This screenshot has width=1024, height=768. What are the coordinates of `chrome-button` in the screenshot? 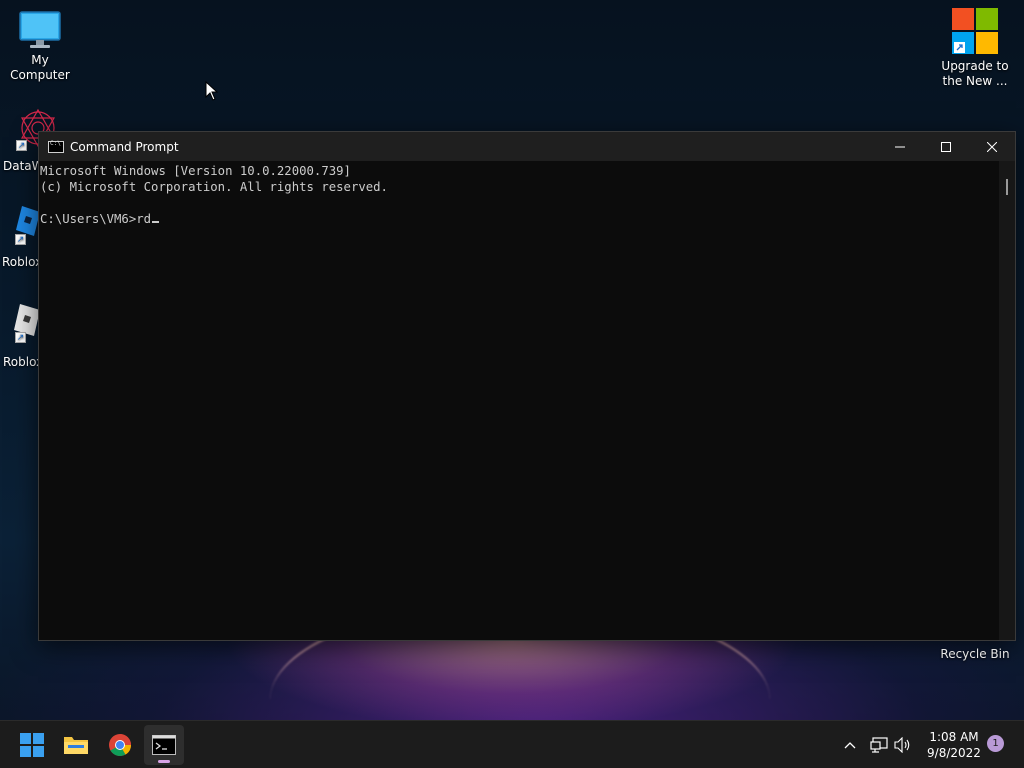 It's located at (120, 745).